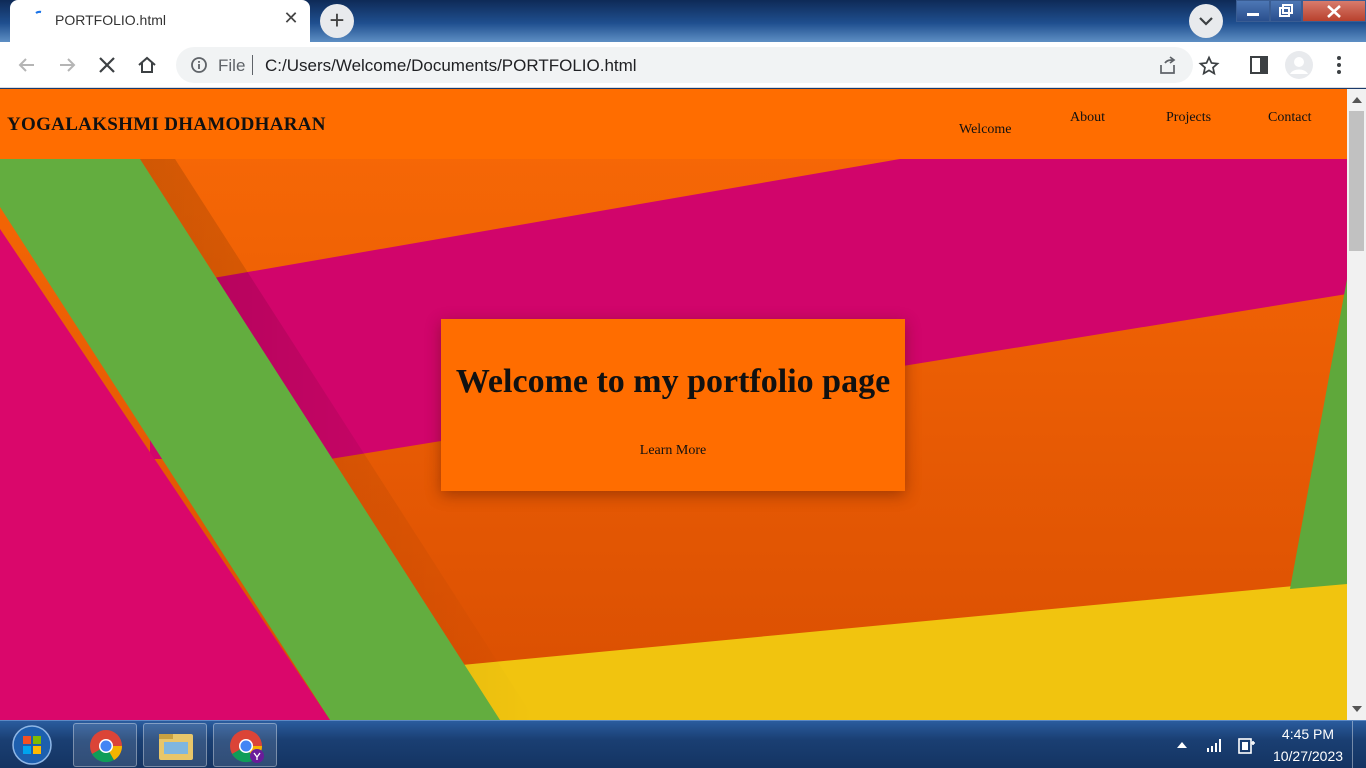  Describe the element at coordinates (107, 65) in the screenshot. I see `stop-icon` at that location.